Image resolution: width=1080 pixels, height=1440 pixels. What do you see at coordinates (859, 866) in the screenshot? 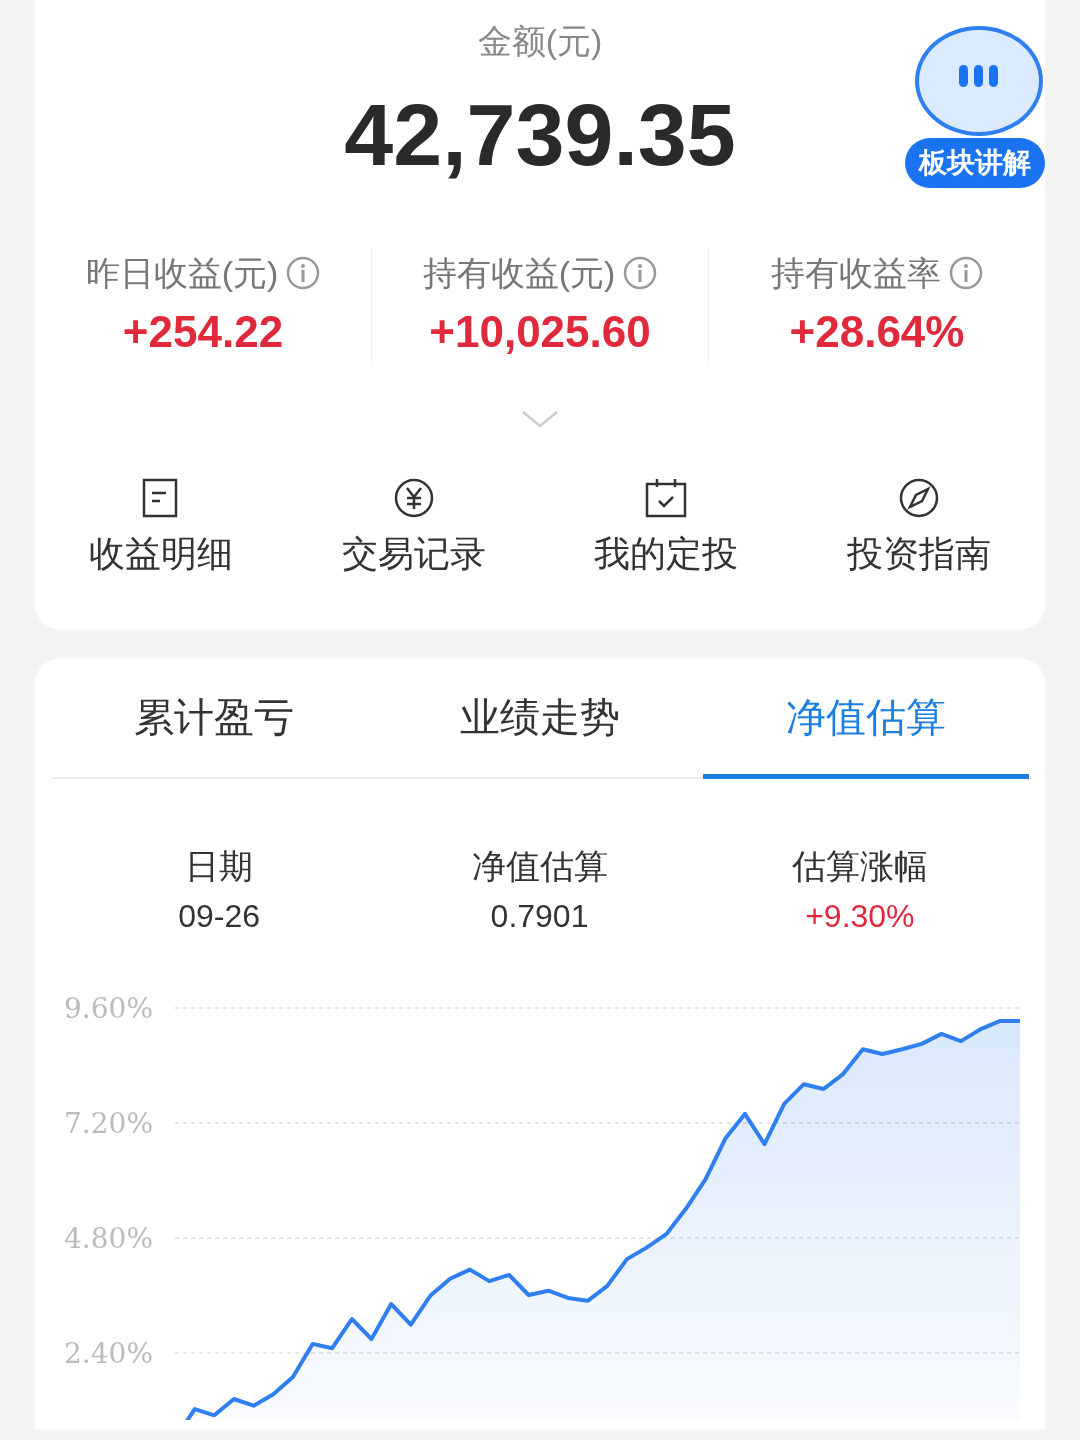
I see `info-label: 估算涨幅` at bounding box center [859, 866].